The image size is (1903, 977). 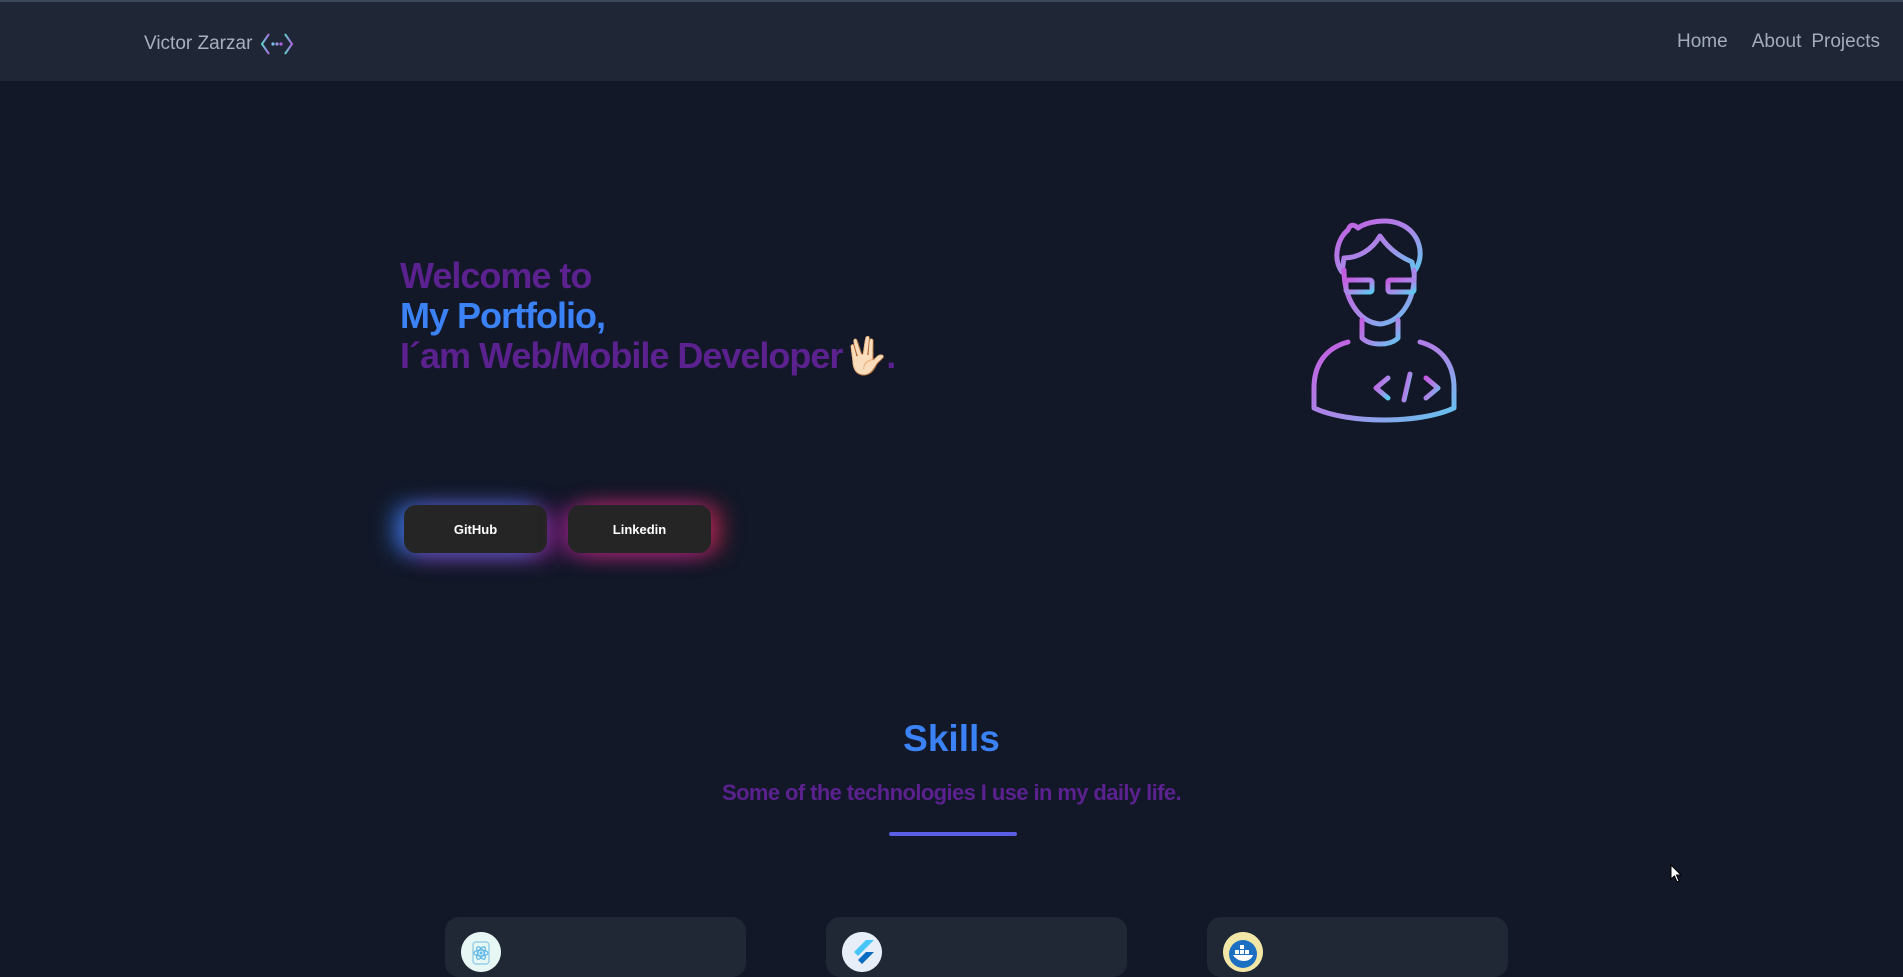 I want to click on hero-line-period: ., so click(x=891, y=355).